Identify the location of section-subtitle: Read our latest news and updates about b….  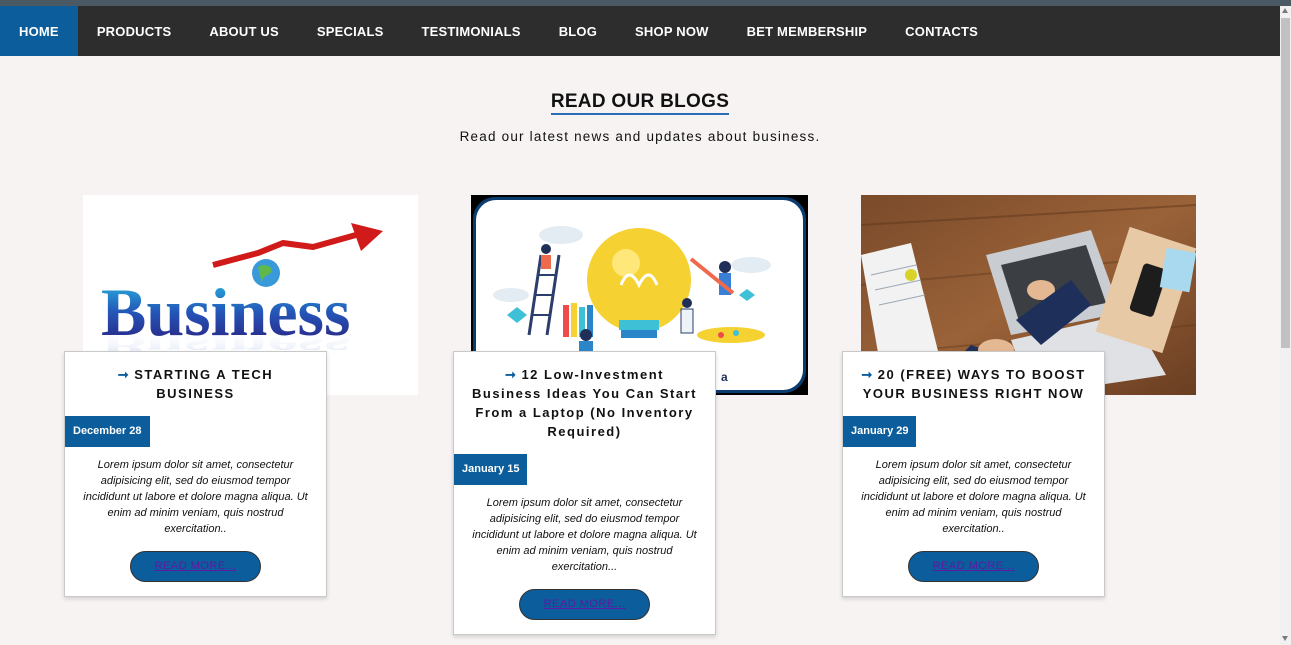
(640, 136).